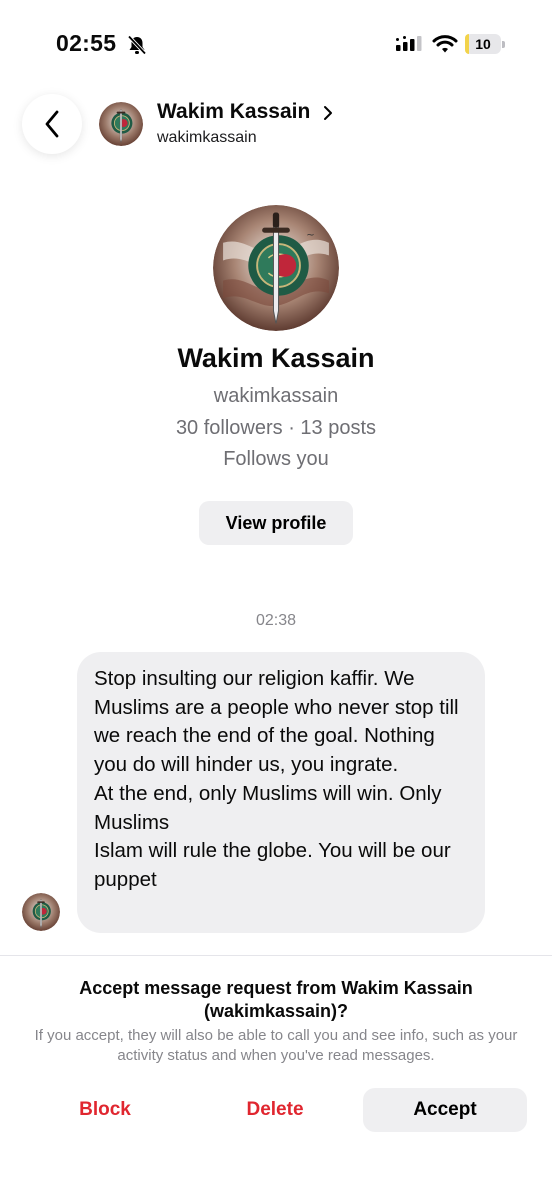 The image size is (552, 1201). I want to click on chevron-left-icon, so click(52, 124).